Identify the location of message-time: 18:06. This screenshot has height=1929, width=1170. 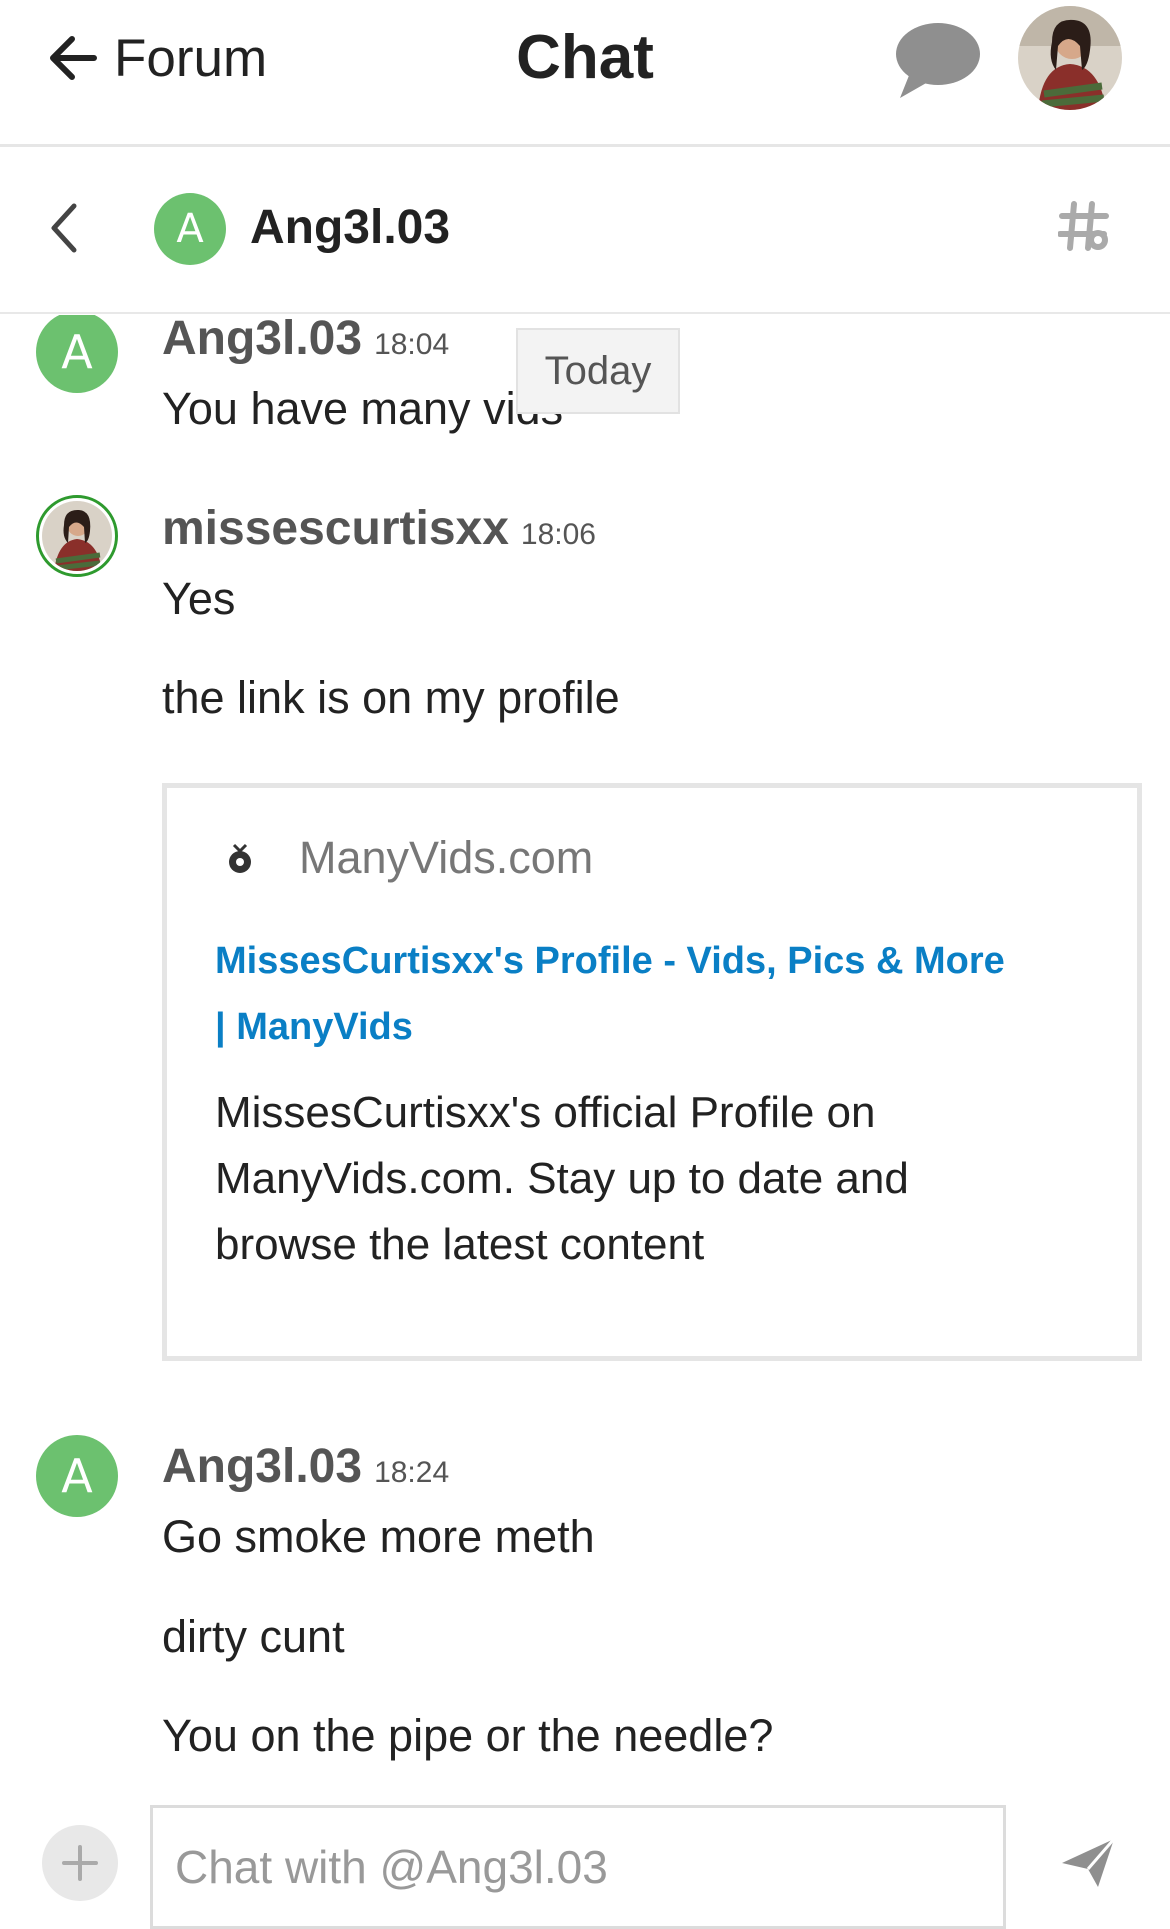
(558, 534).